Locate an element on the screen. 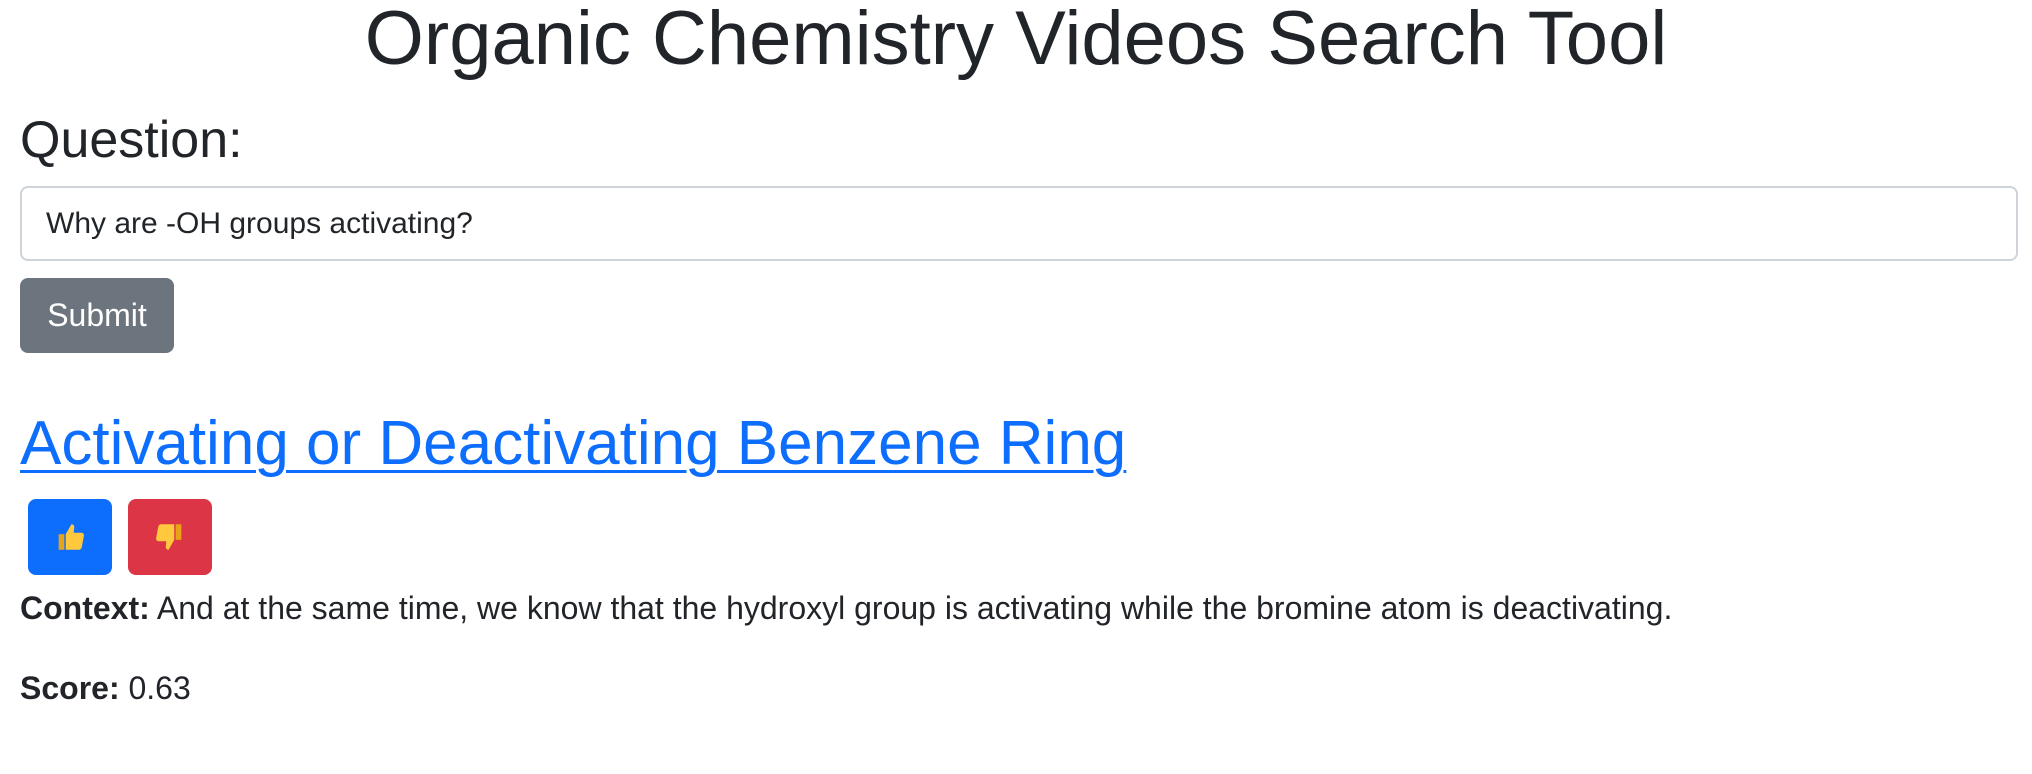  thumbs-up-button is located at coordinates (70, 537).